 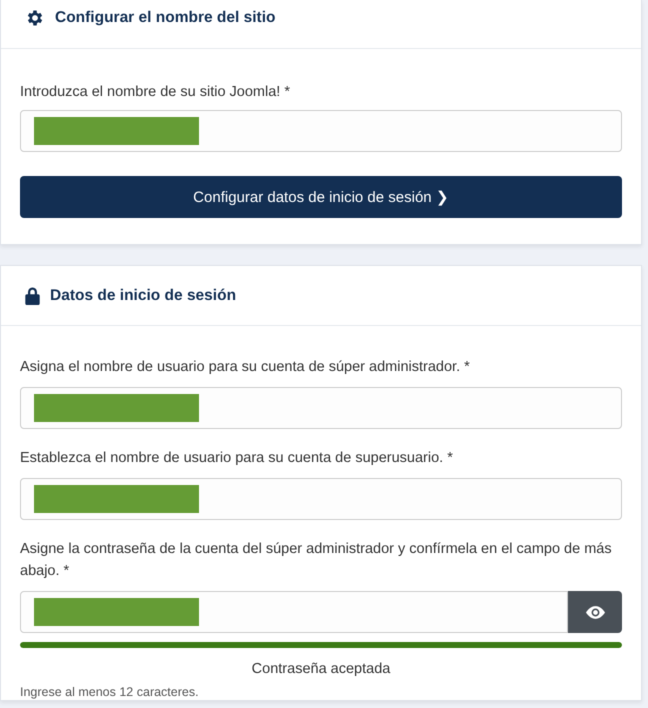 I want to click on password-field, so click(x=294, y=612).